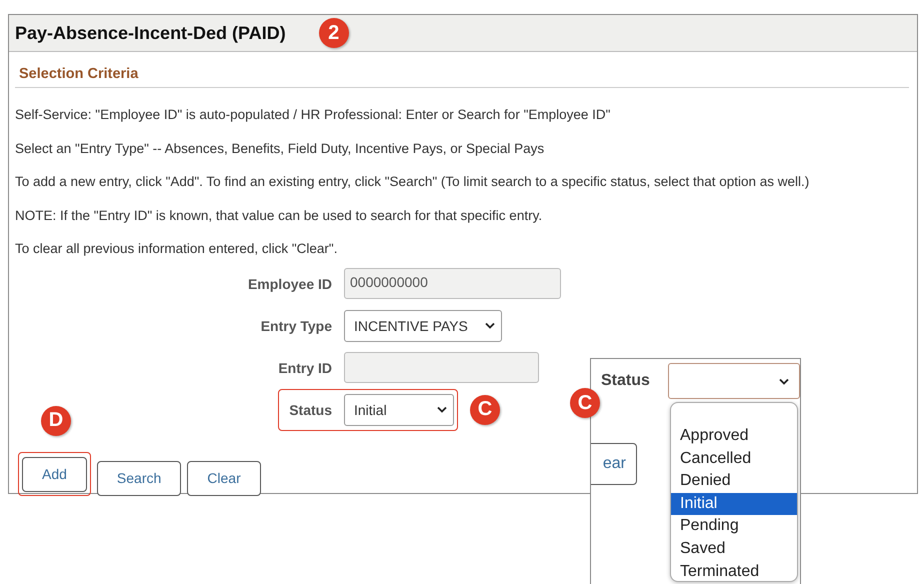  What do you see at coordinates (614, 464) in the screenshot?
I see `action-button: ear` at bounding box center [614, 464].